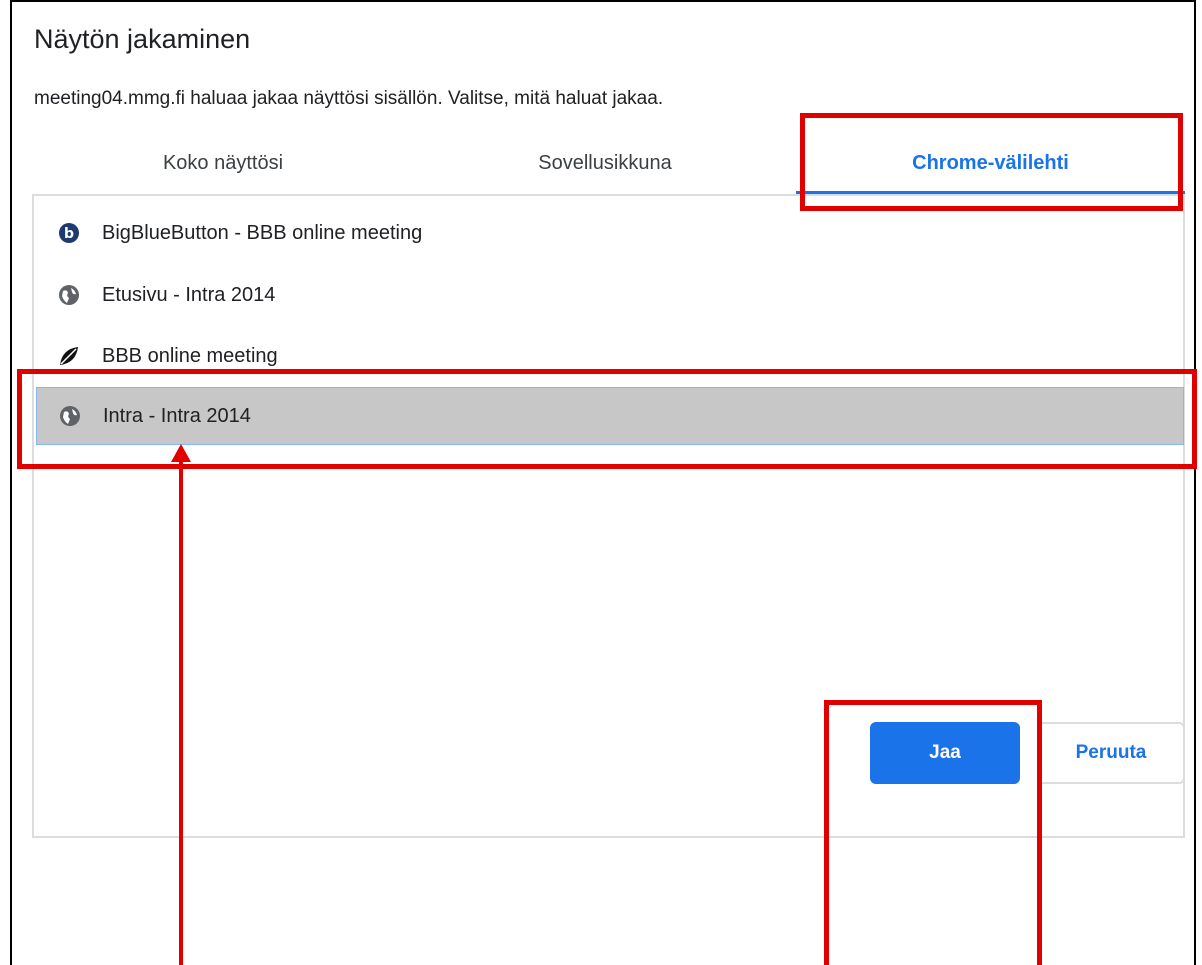 This screenshot has height=965, width=1202. I want to click on bigbluebutton-icon: b, so click(69, 233).